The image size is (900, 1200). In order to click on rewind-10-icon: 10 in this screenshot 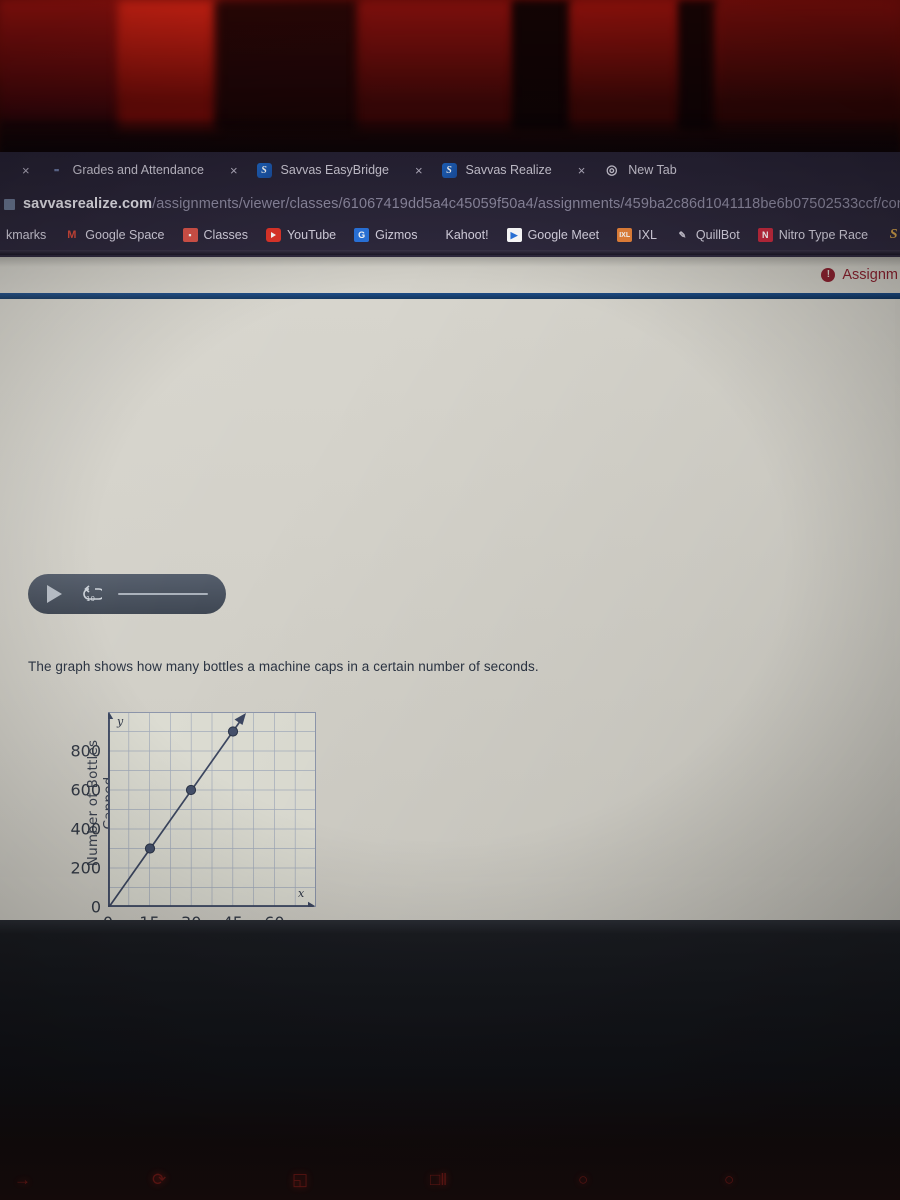, I will do `click(92, 594)`.